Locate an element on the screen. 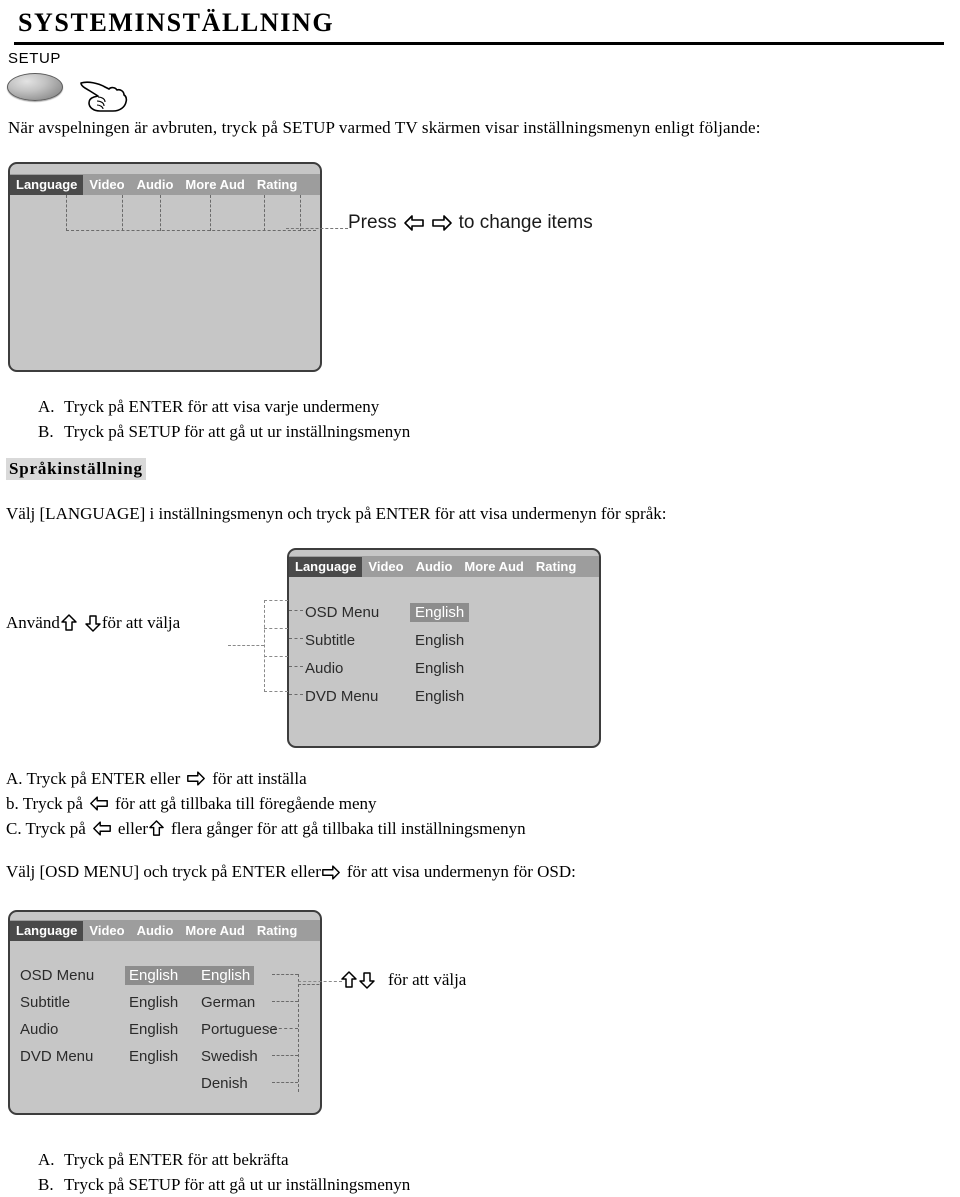 This screenshot has width=960, height=1197. table-row: Denish is located at coordinates (151, 1083).